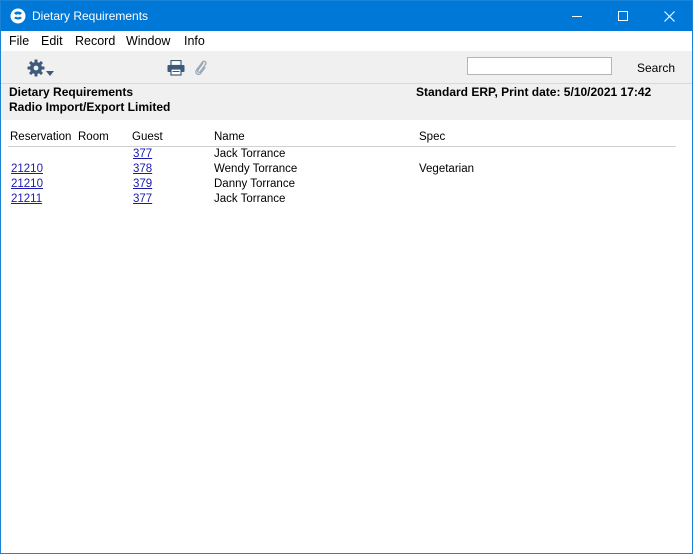  What do you see at coordinates (656, 68) in the screenshot?
I see `search-button: Search` at bounding box center [656, 68].